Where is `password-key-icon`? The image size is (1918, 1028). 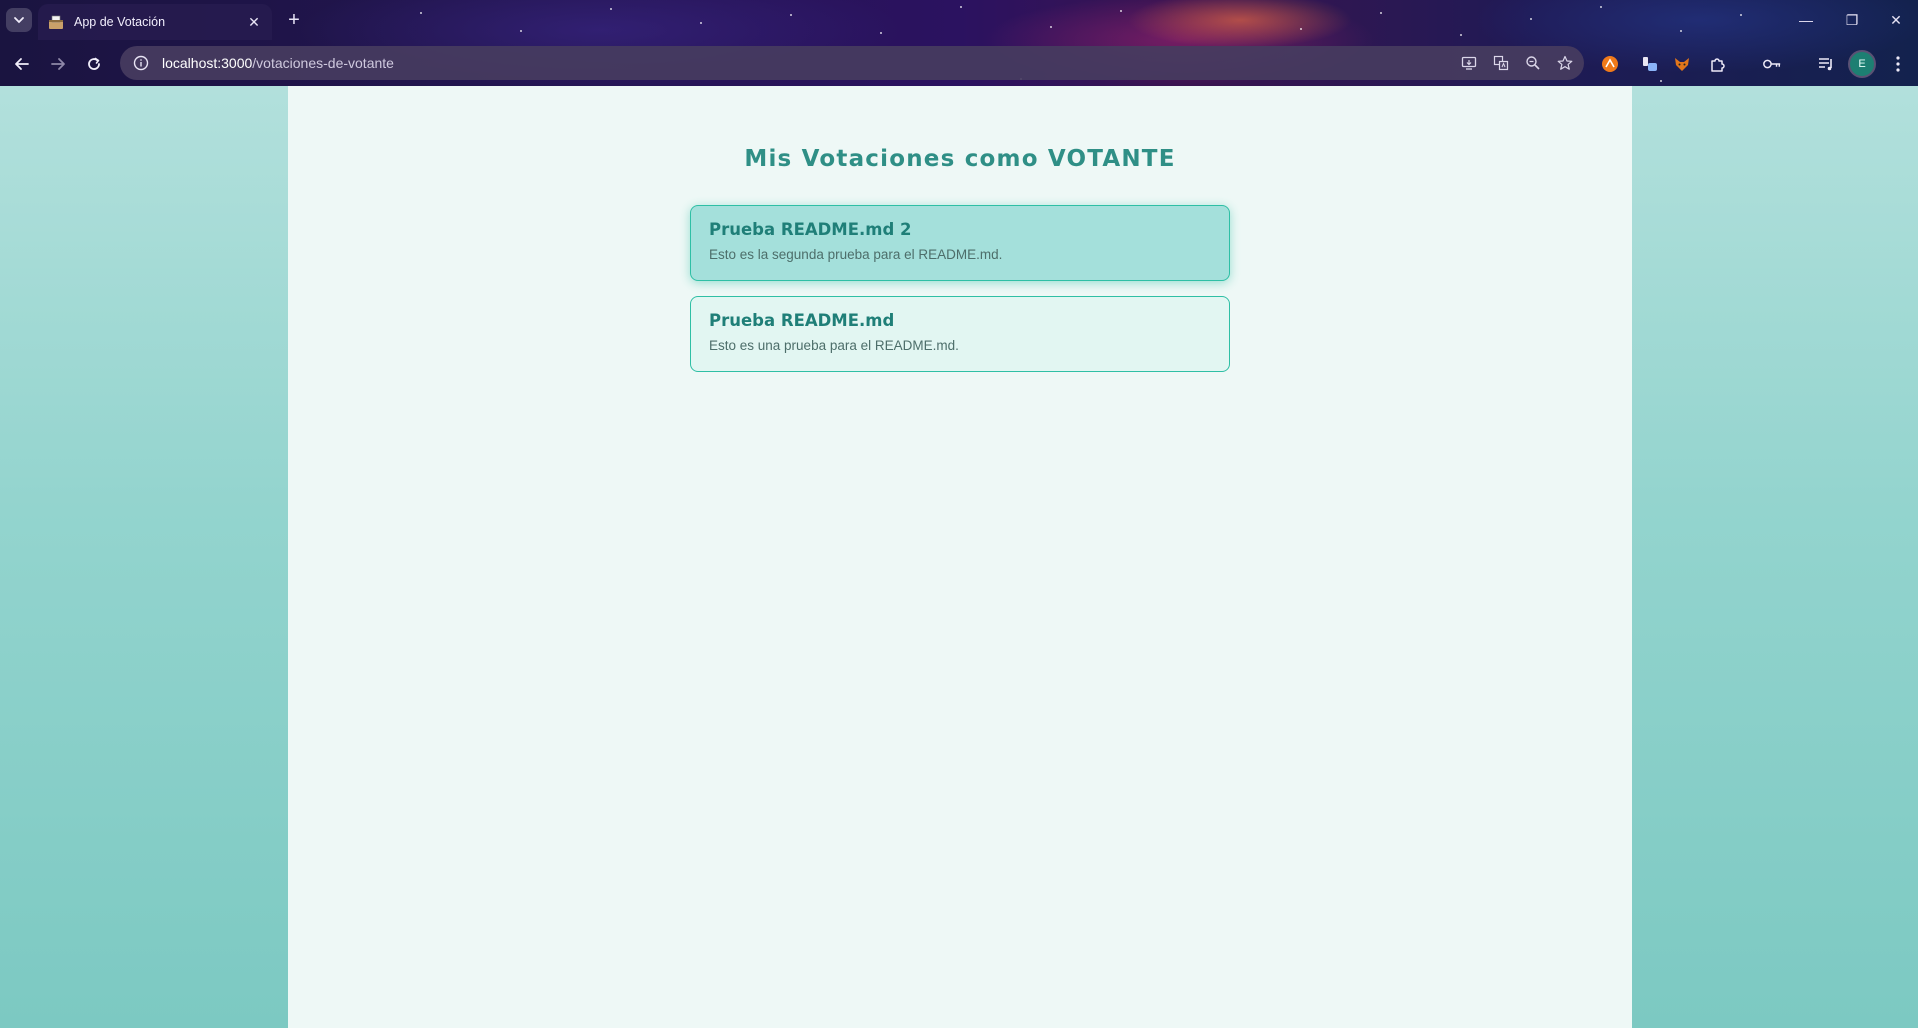 password-key-icon is located at coordinates (1772, 64).